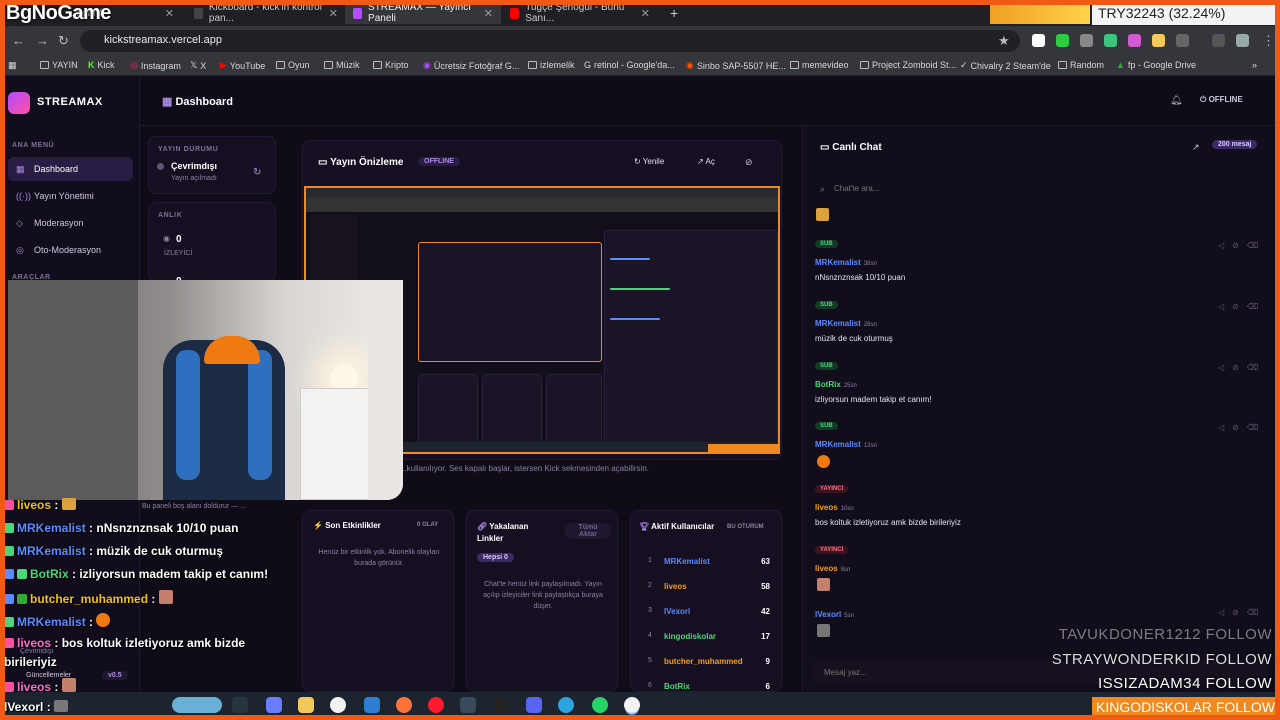 This screenshot has width=1280, height=720. I want to click on back-icon: ←, so click(18, 40).